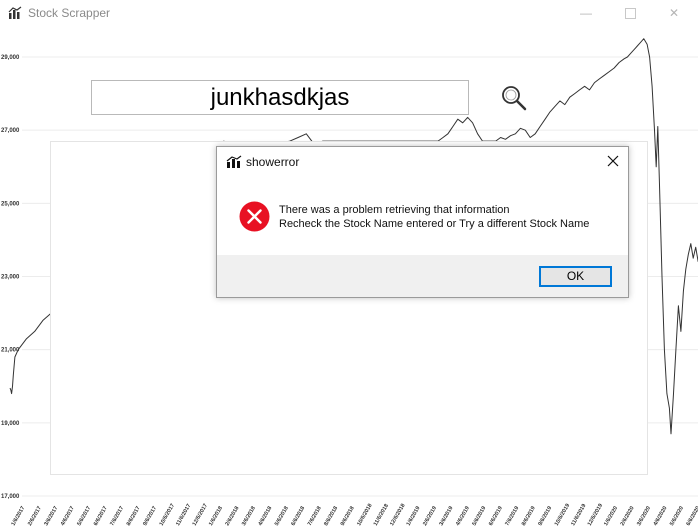  What do you see at coordinates (611, 516) in the screenshot?
I see `x-tick-label: 1/6/2020` at bounding box center [611, 516].